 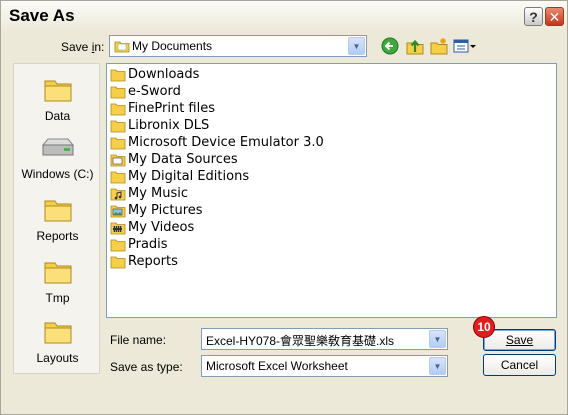 I want to click on views-menu-icon, so click(x=465, y=46).